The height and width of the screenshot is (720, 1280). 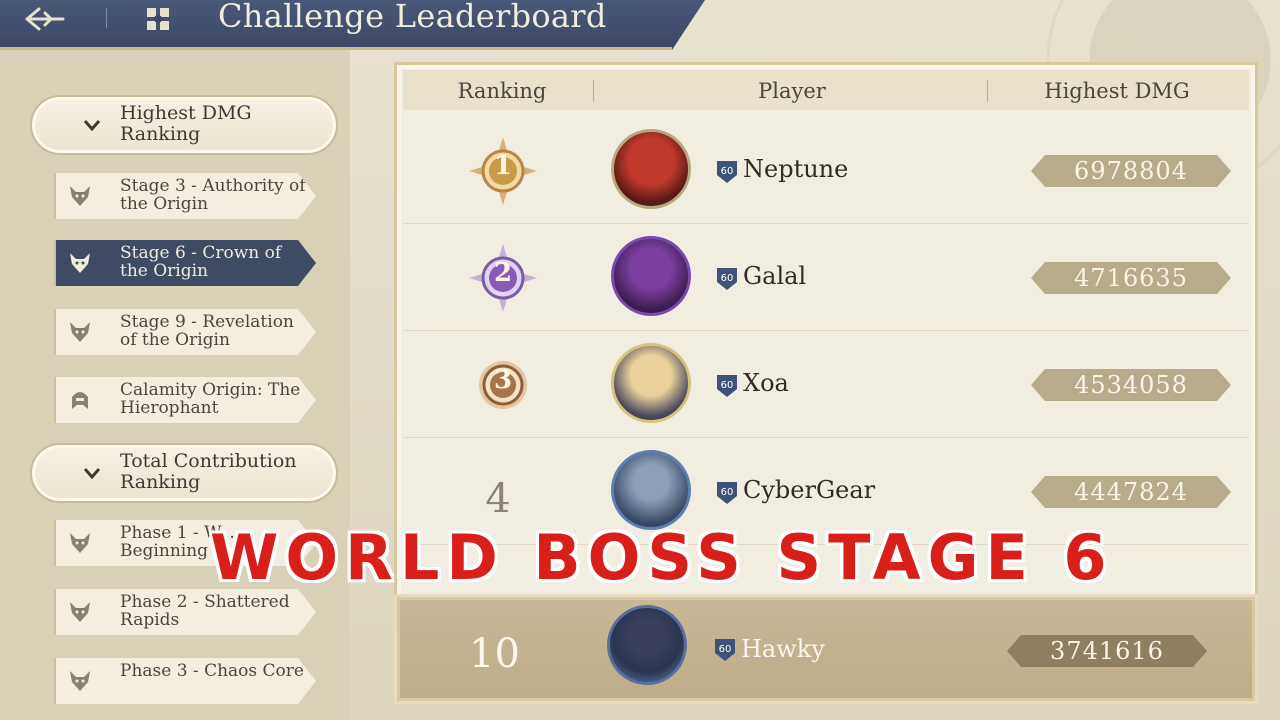 I want to click on home-icon, so click(x=158, y=19).